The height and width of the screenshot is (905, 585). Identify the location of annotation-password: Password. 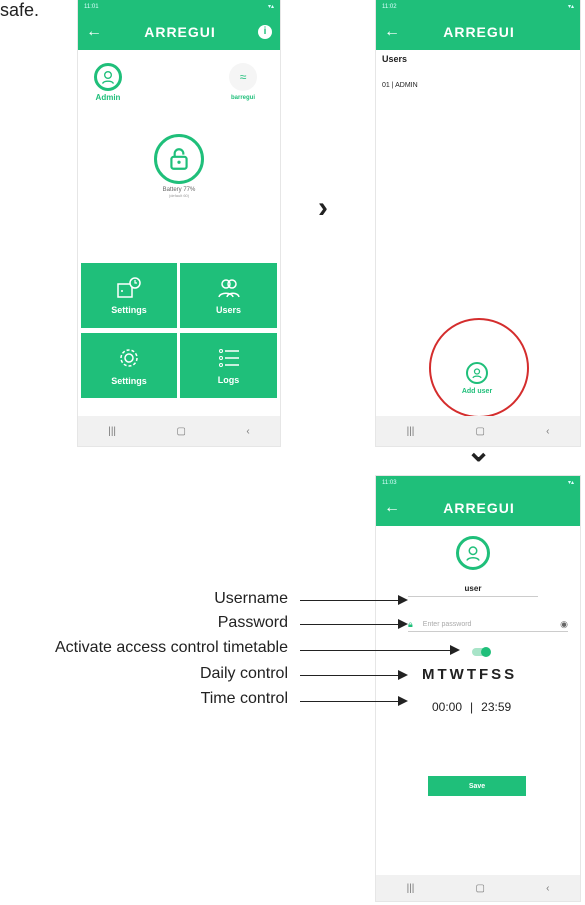
(252, 622).